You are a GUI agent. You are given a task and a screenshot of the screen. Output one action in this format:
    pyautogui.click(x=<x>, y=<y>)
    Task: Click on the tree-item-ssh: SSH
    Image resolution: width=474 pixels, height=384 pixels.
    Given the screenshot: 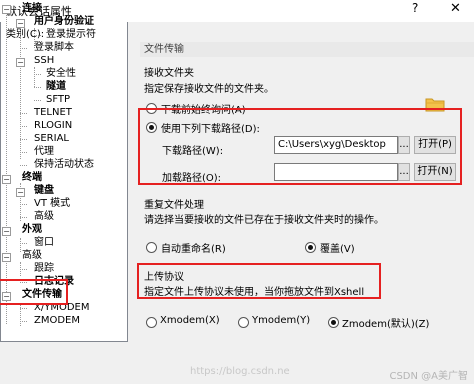 What is the action you would take?
    pyautogui.click(x=44, y=60)
    